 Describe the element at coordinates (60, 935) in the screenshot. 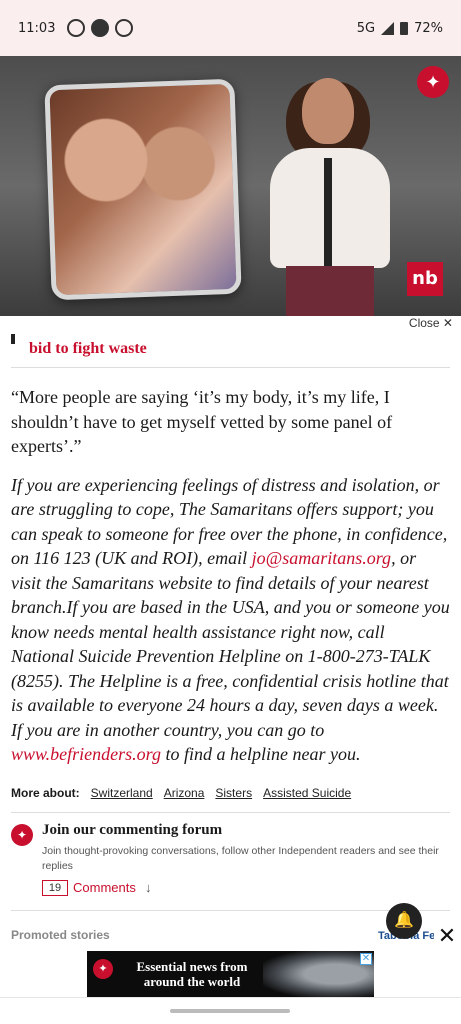

I see `promoted-stories-label: Promoted stories` at that location.